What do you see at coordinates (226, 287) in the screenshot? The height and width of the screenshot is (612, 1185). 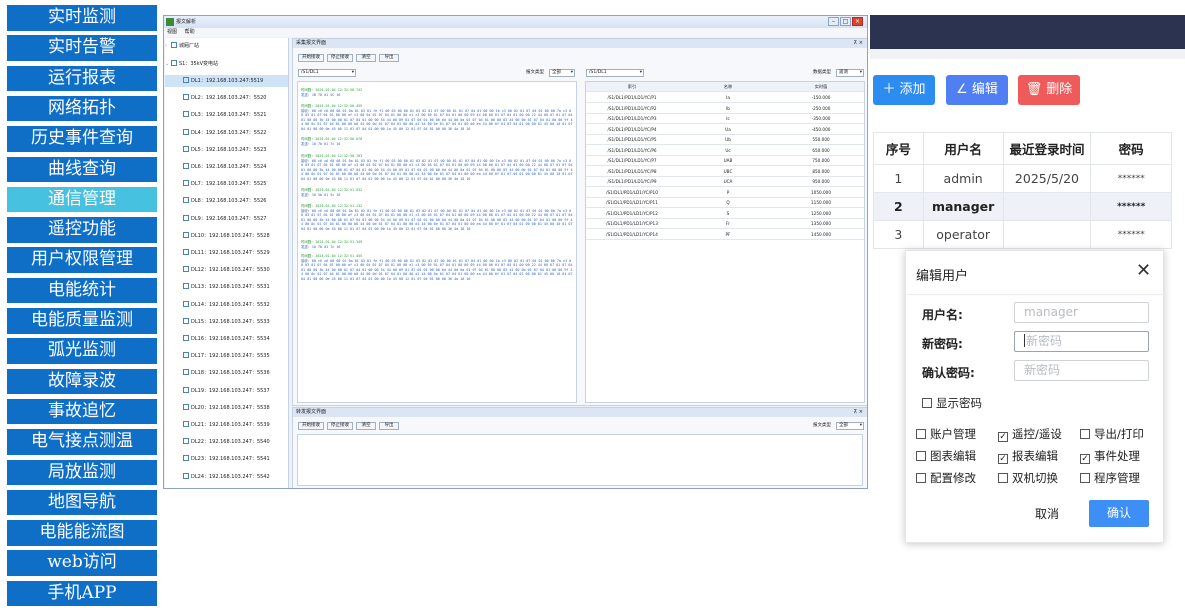 I see `tree-channel-node: DL13：192.168.103.247：5531` at bounding box center [226, 287].